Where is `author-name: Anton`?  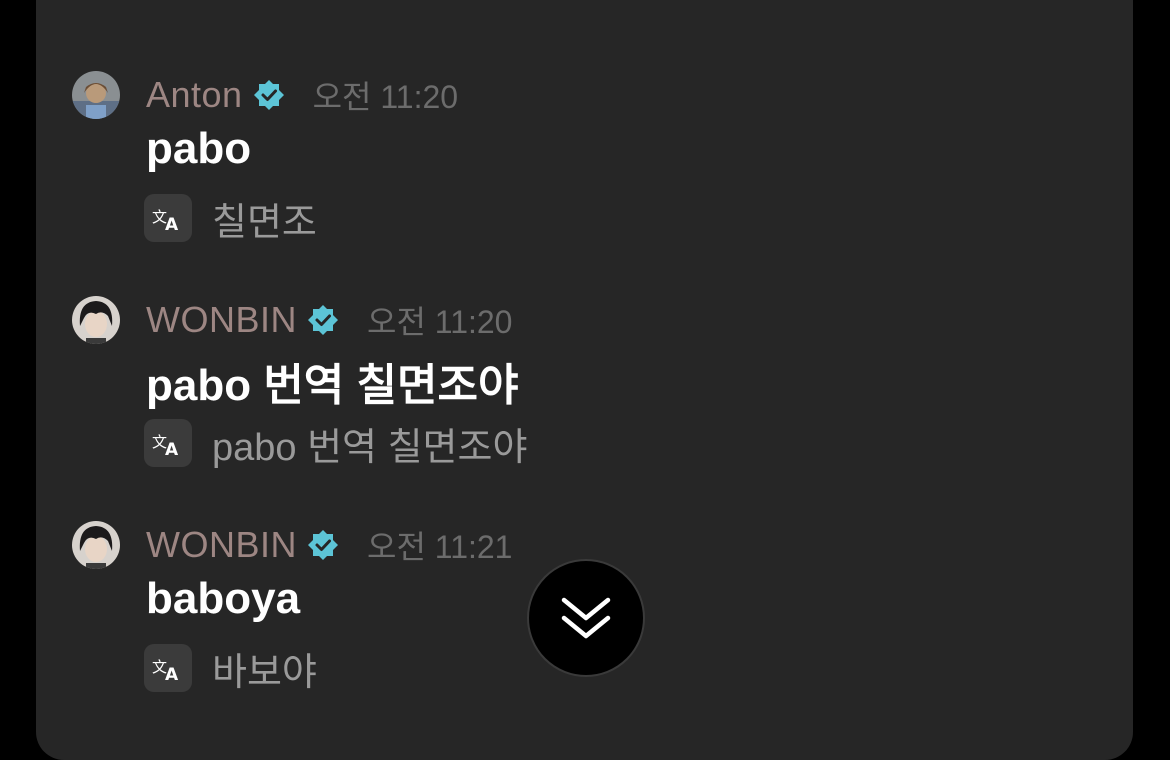 author-name: Anton is located at coordinates (194, 95).